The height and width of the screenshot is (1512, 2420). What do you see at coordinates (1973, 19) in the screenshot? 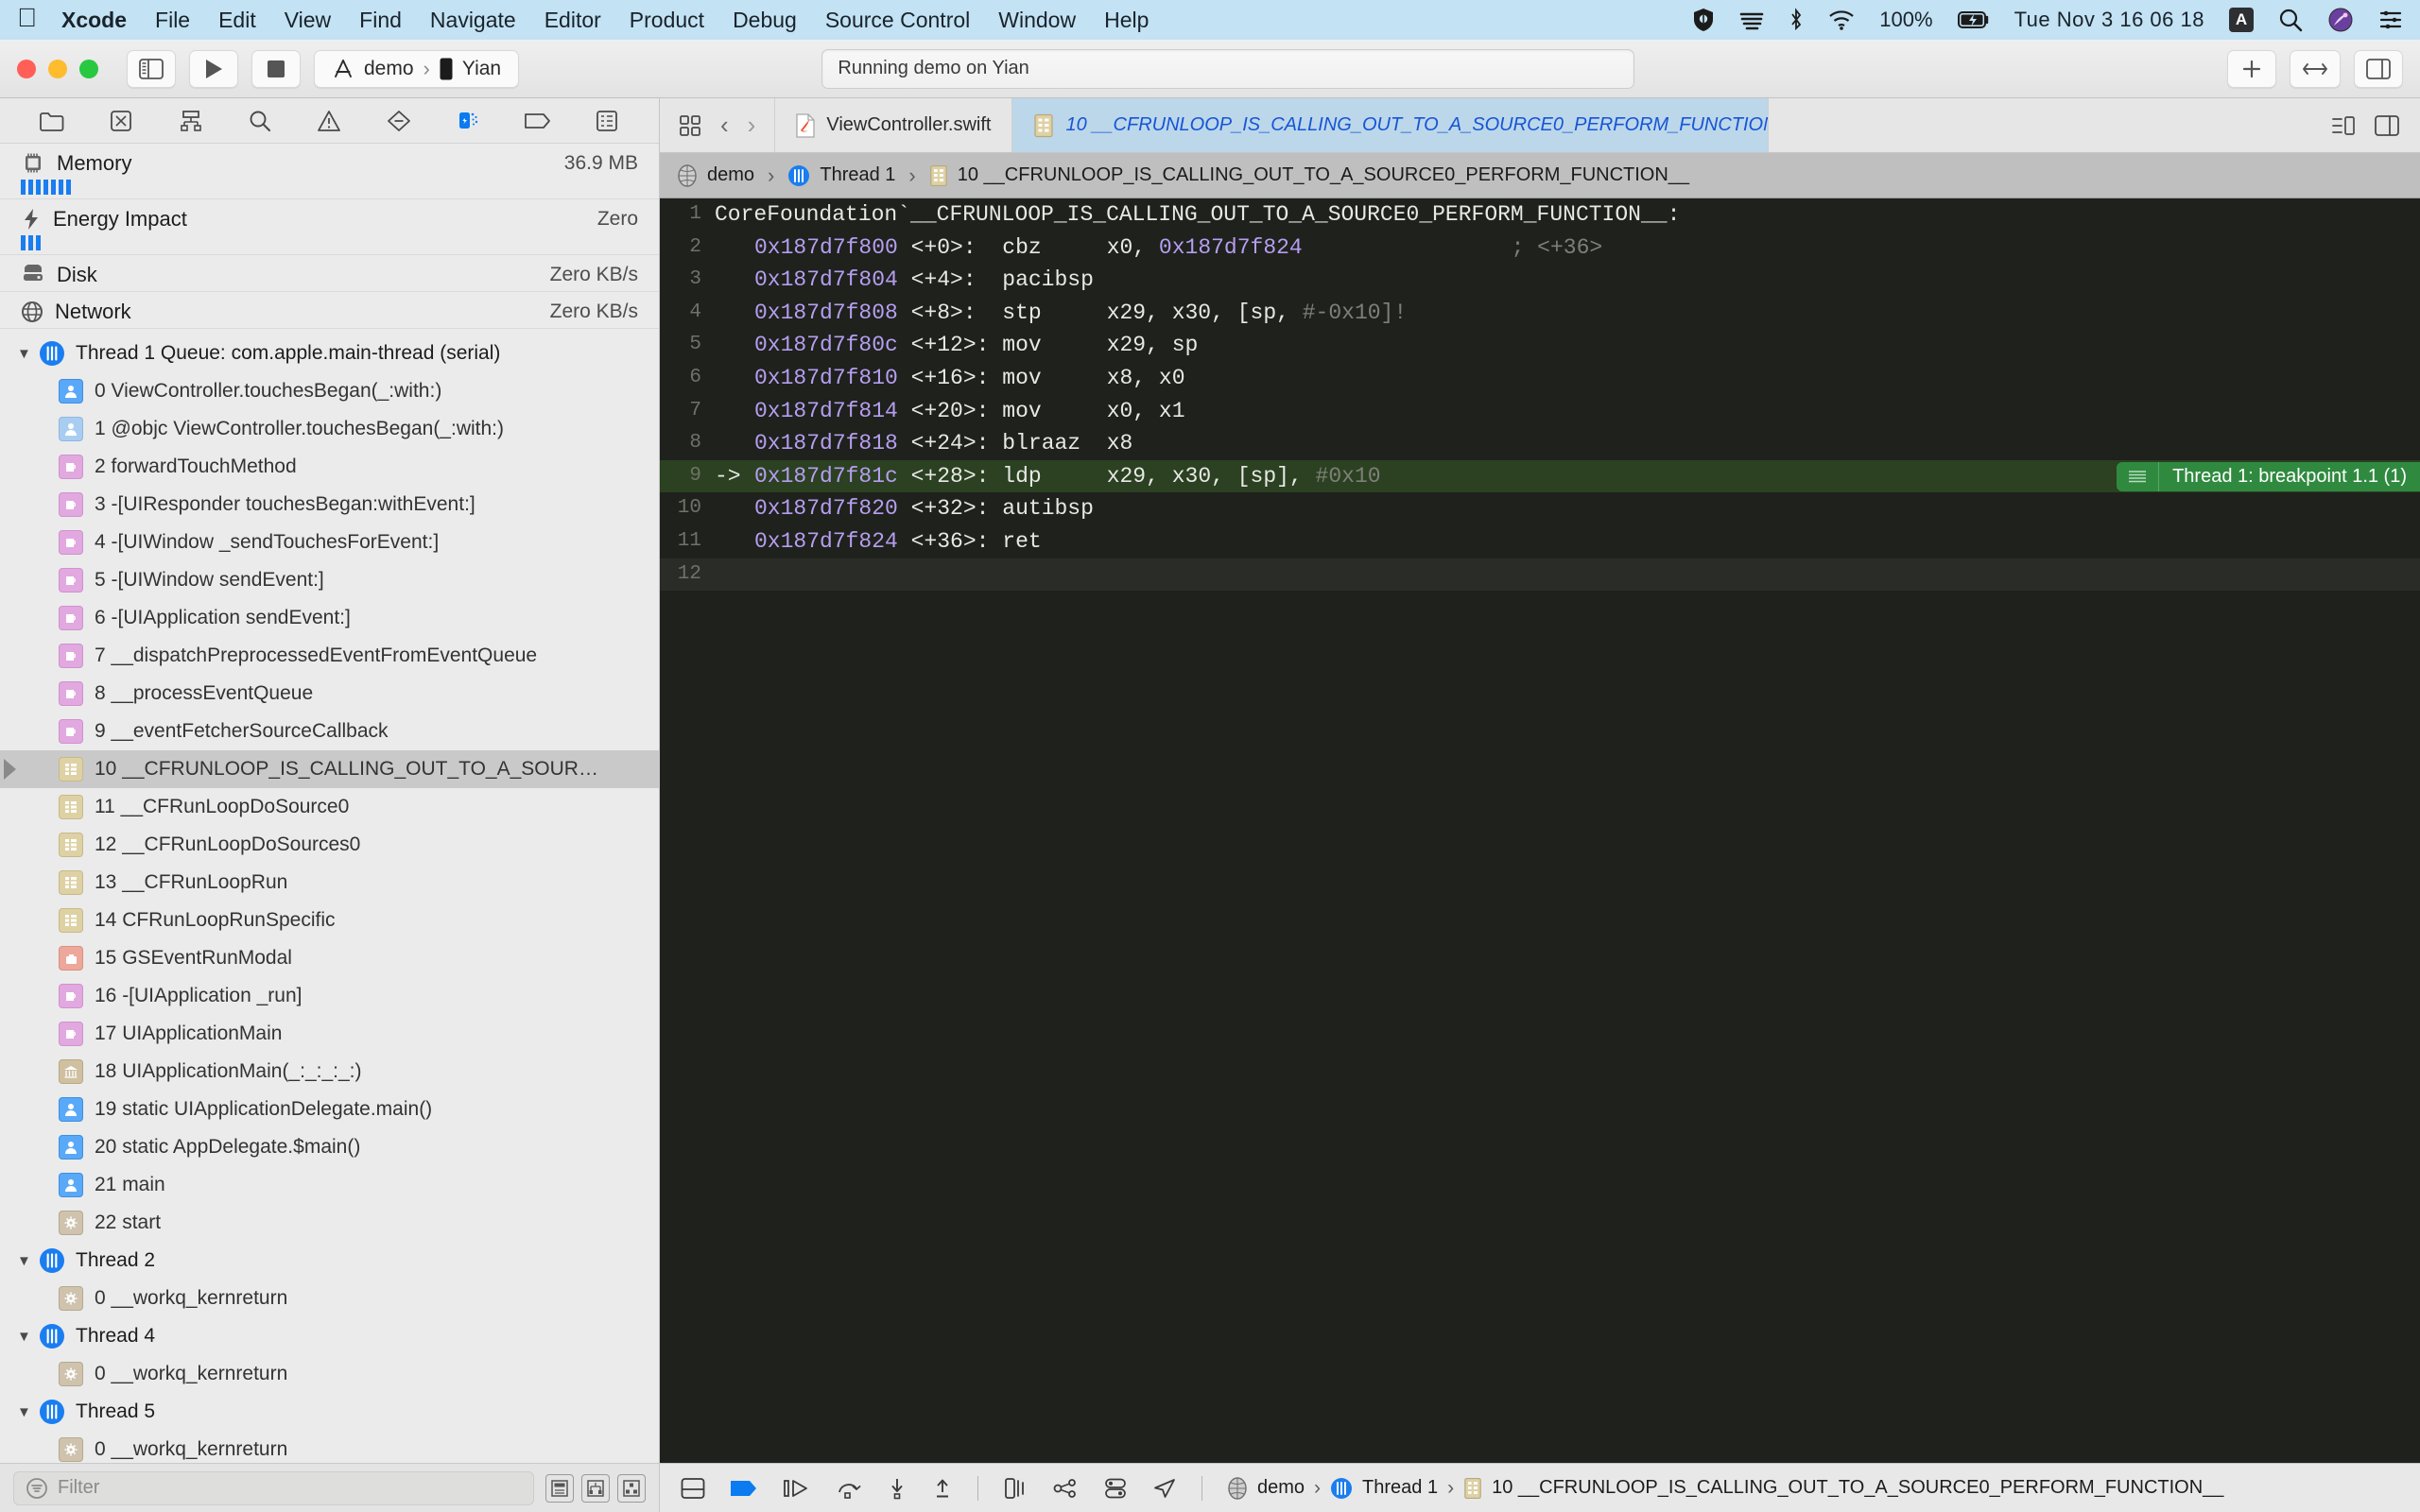
I see `battery-charging-icon` at bounding box center [1973, 19].